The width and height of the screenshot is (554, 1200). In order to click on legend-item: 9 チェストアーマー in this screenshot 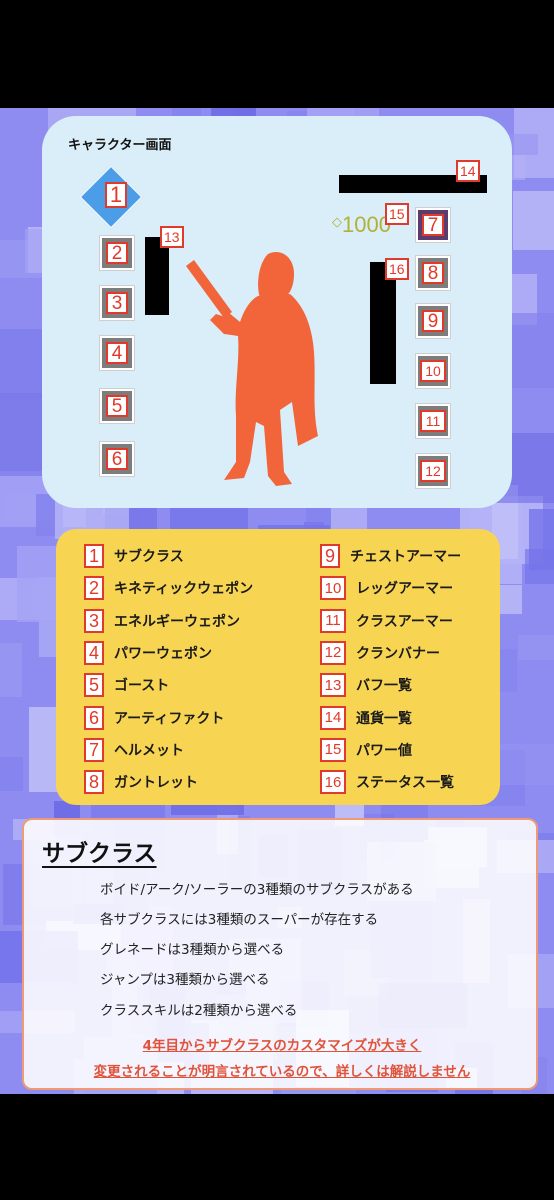, I will do `click(390, 556)`.